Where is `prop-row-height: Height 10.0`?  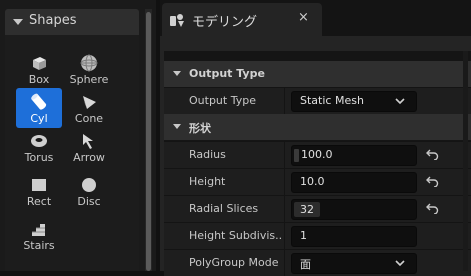
prop-row-height: Height 10.0 is located at coordinates (317, 181).